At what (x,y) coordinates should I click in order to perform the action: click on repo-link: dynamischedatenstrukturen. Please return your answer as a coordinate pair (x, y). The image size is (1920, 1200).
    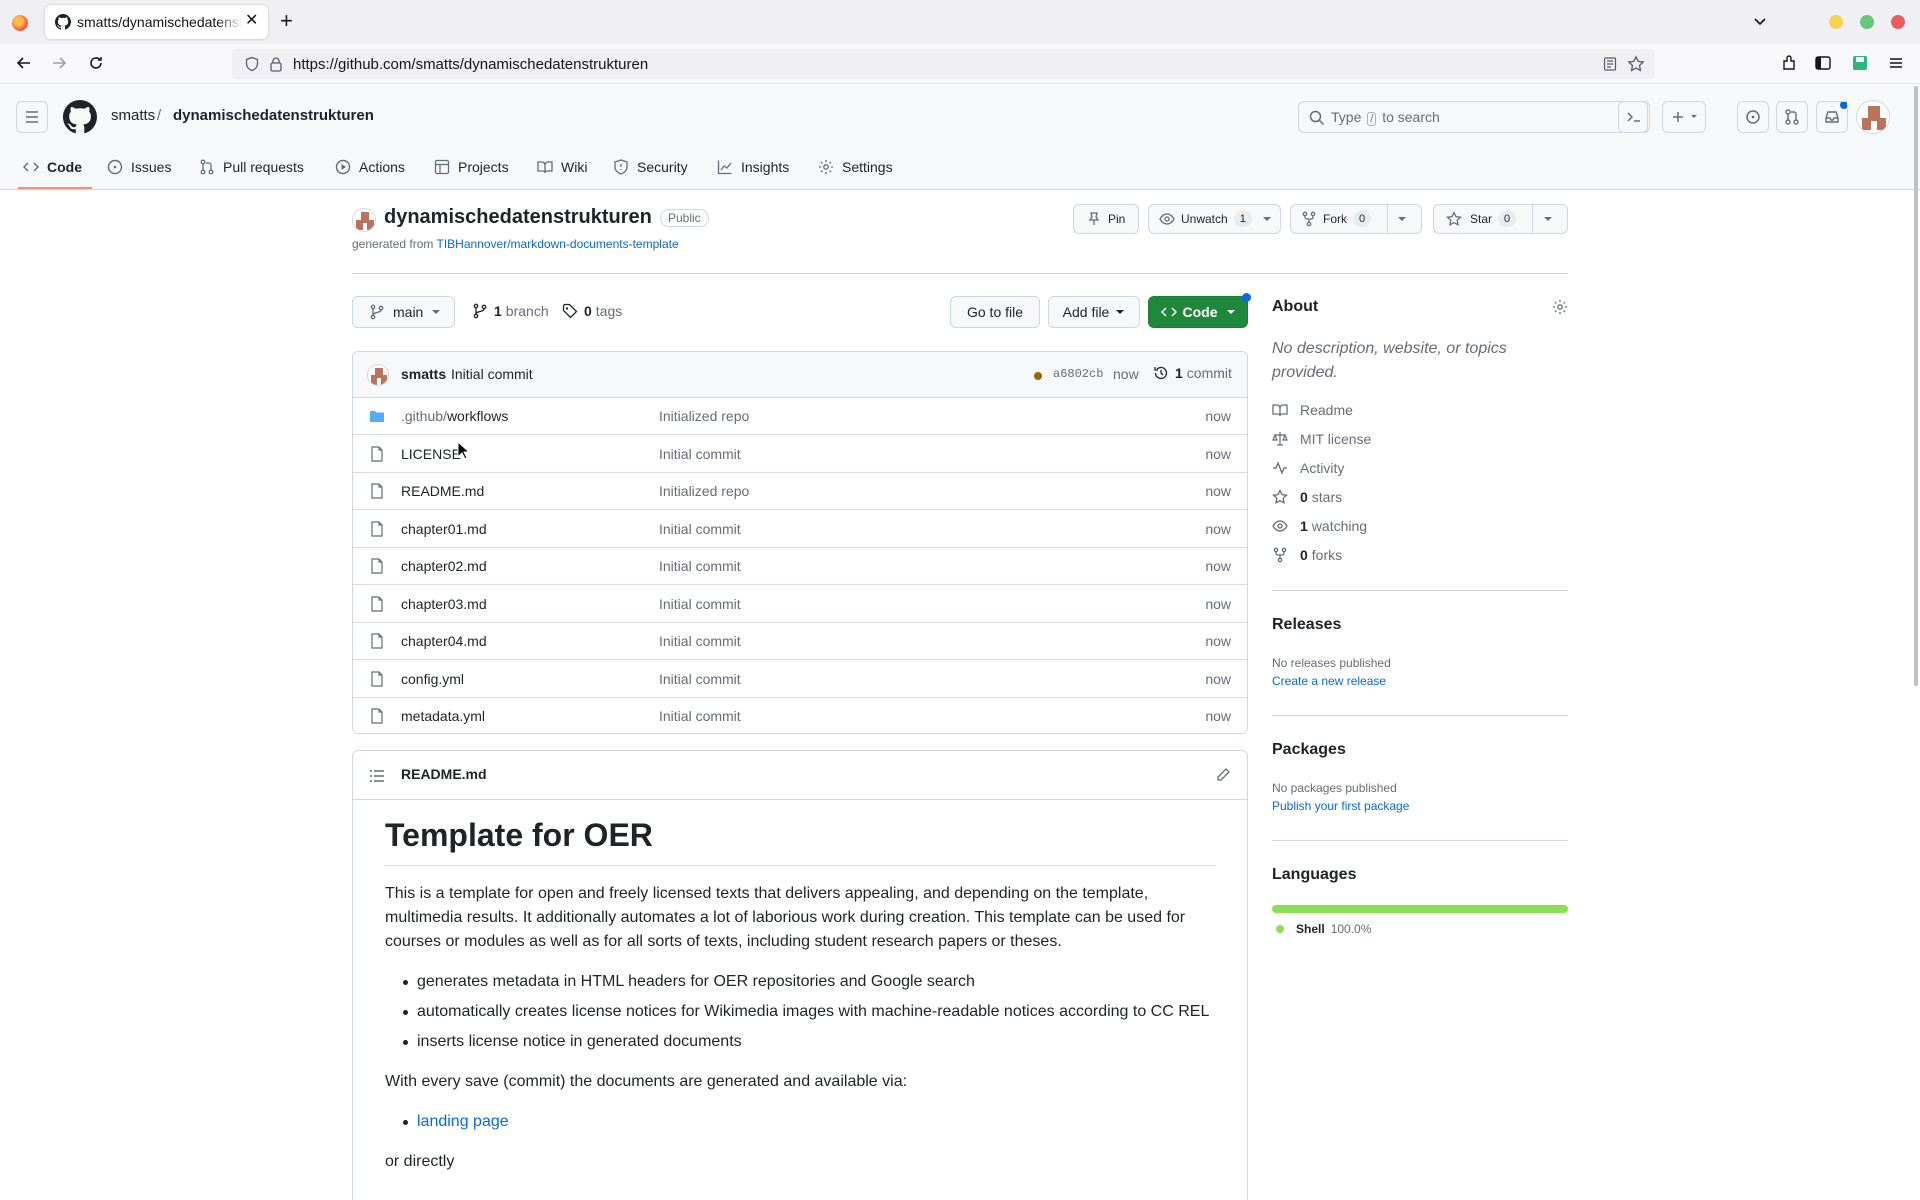
    Looking at the image, I should click on (273, 115).